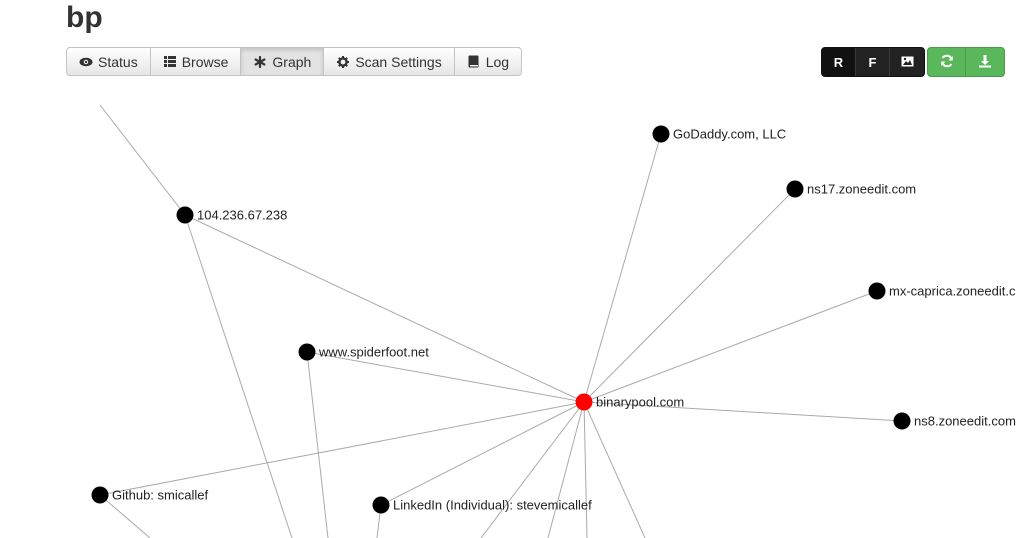 The height and width of the screenshot is (538, 1025). Describe the element at coordinates (640, 402) in the screenshot. I see `node-label: binarypool.com` at that location.